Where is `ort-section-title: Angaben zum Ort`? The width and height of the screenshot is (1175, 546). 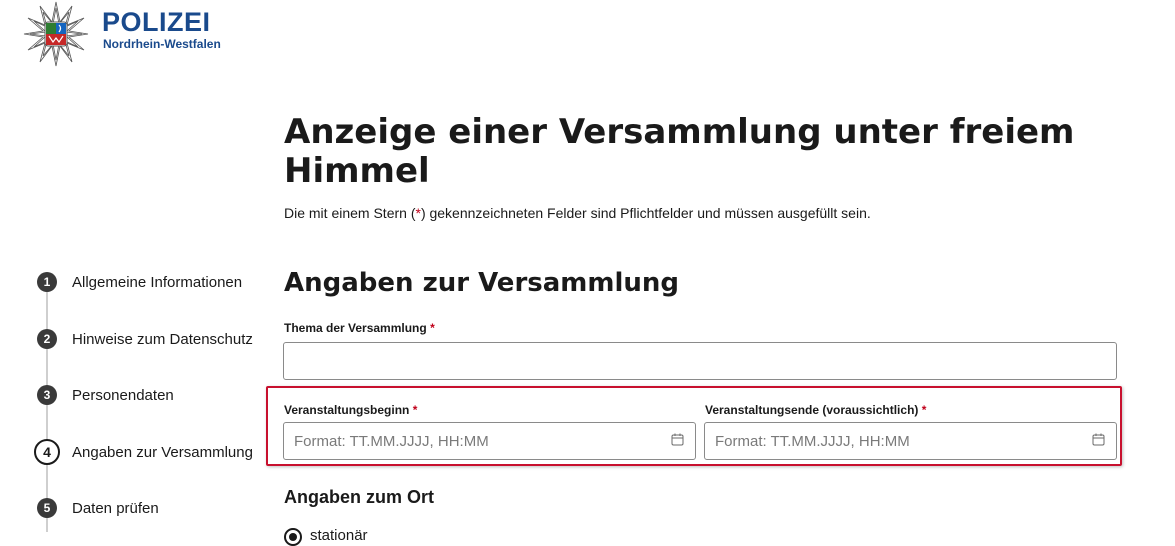 ort-section-title: Angaben zum Ort is located at coordinates (359, 497).